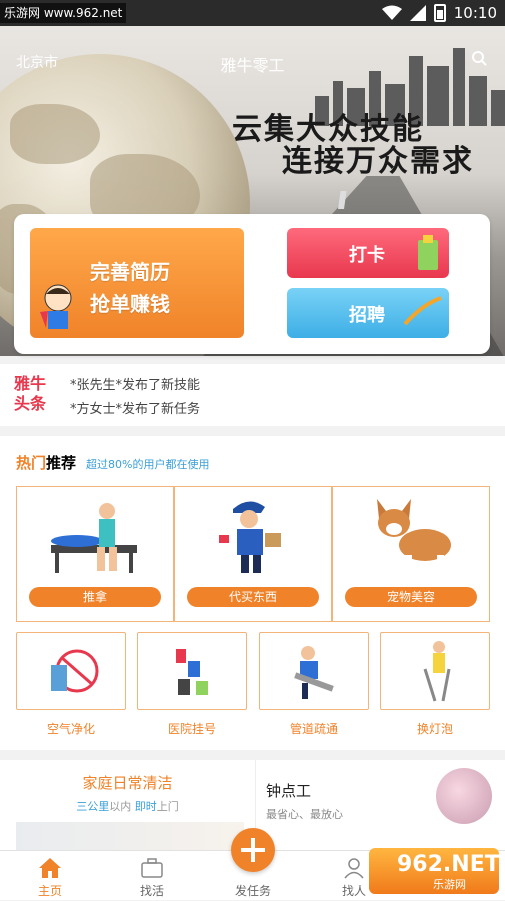 This screenshot has width=505, height=901. Describe the element at coordinates (135, 407) in the screenshot. I see `headline-item: *方女士*发布了新任务` at that location.